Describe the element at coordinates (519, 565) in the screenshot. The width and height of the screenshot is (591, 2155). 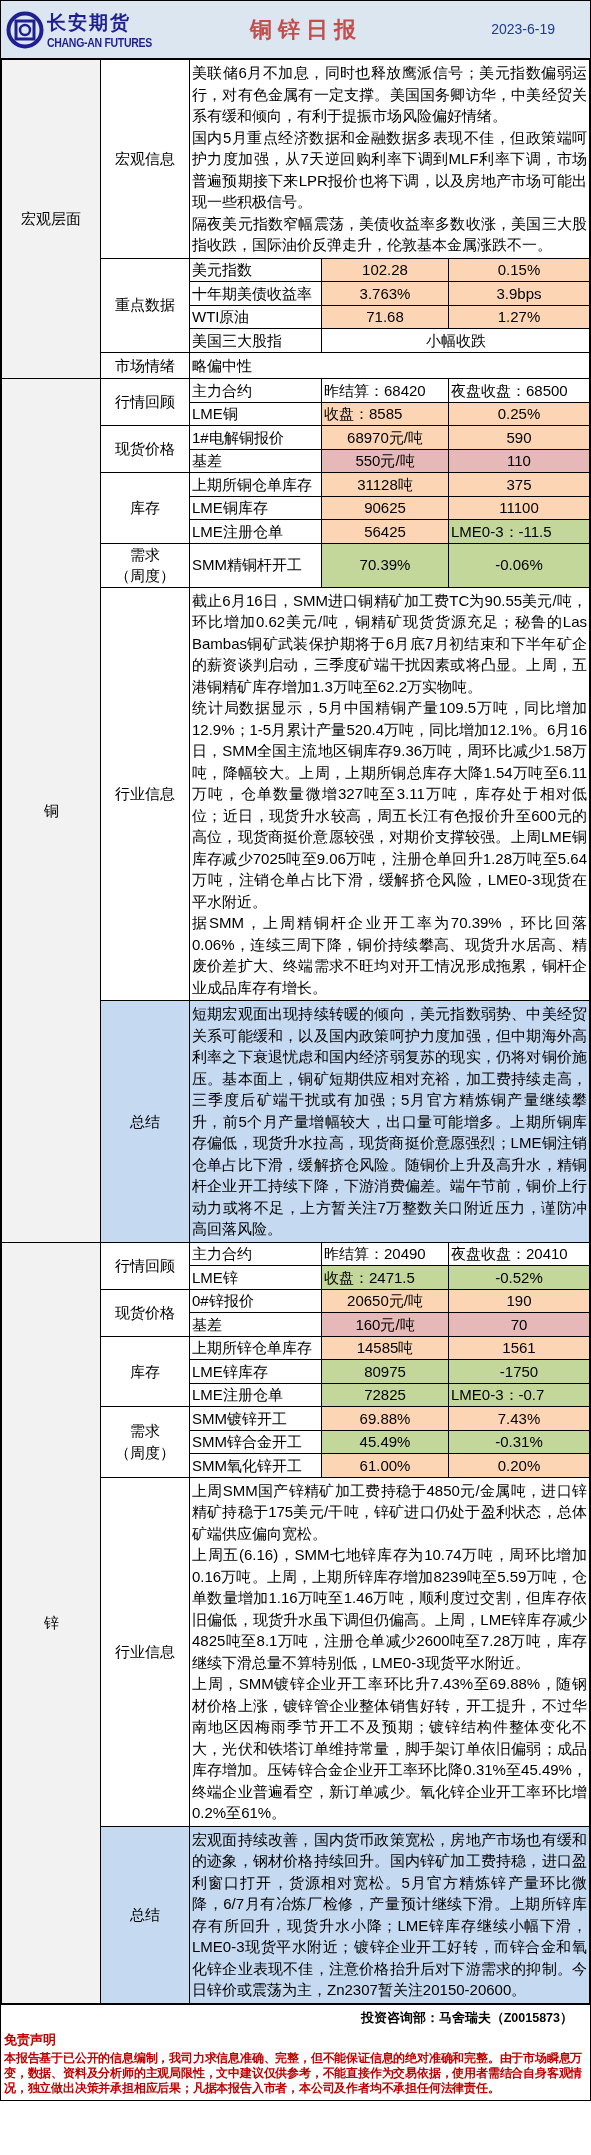
I see `table-cell: -0.06%` at that location.